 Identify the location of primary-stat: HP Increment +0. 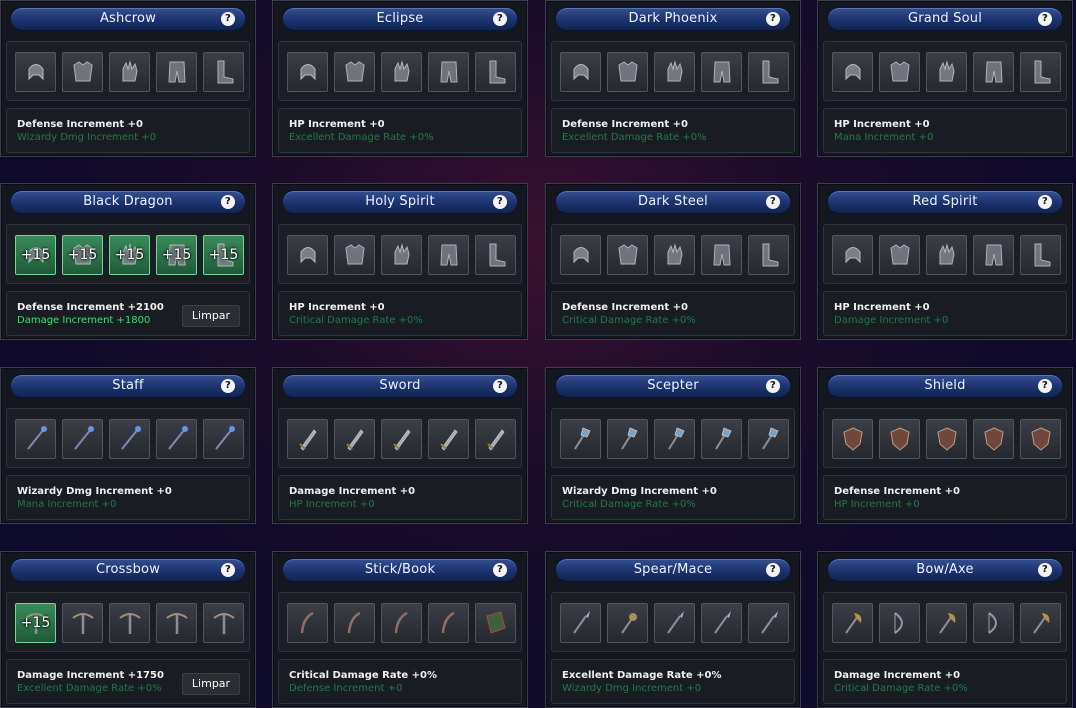
(337, 307).